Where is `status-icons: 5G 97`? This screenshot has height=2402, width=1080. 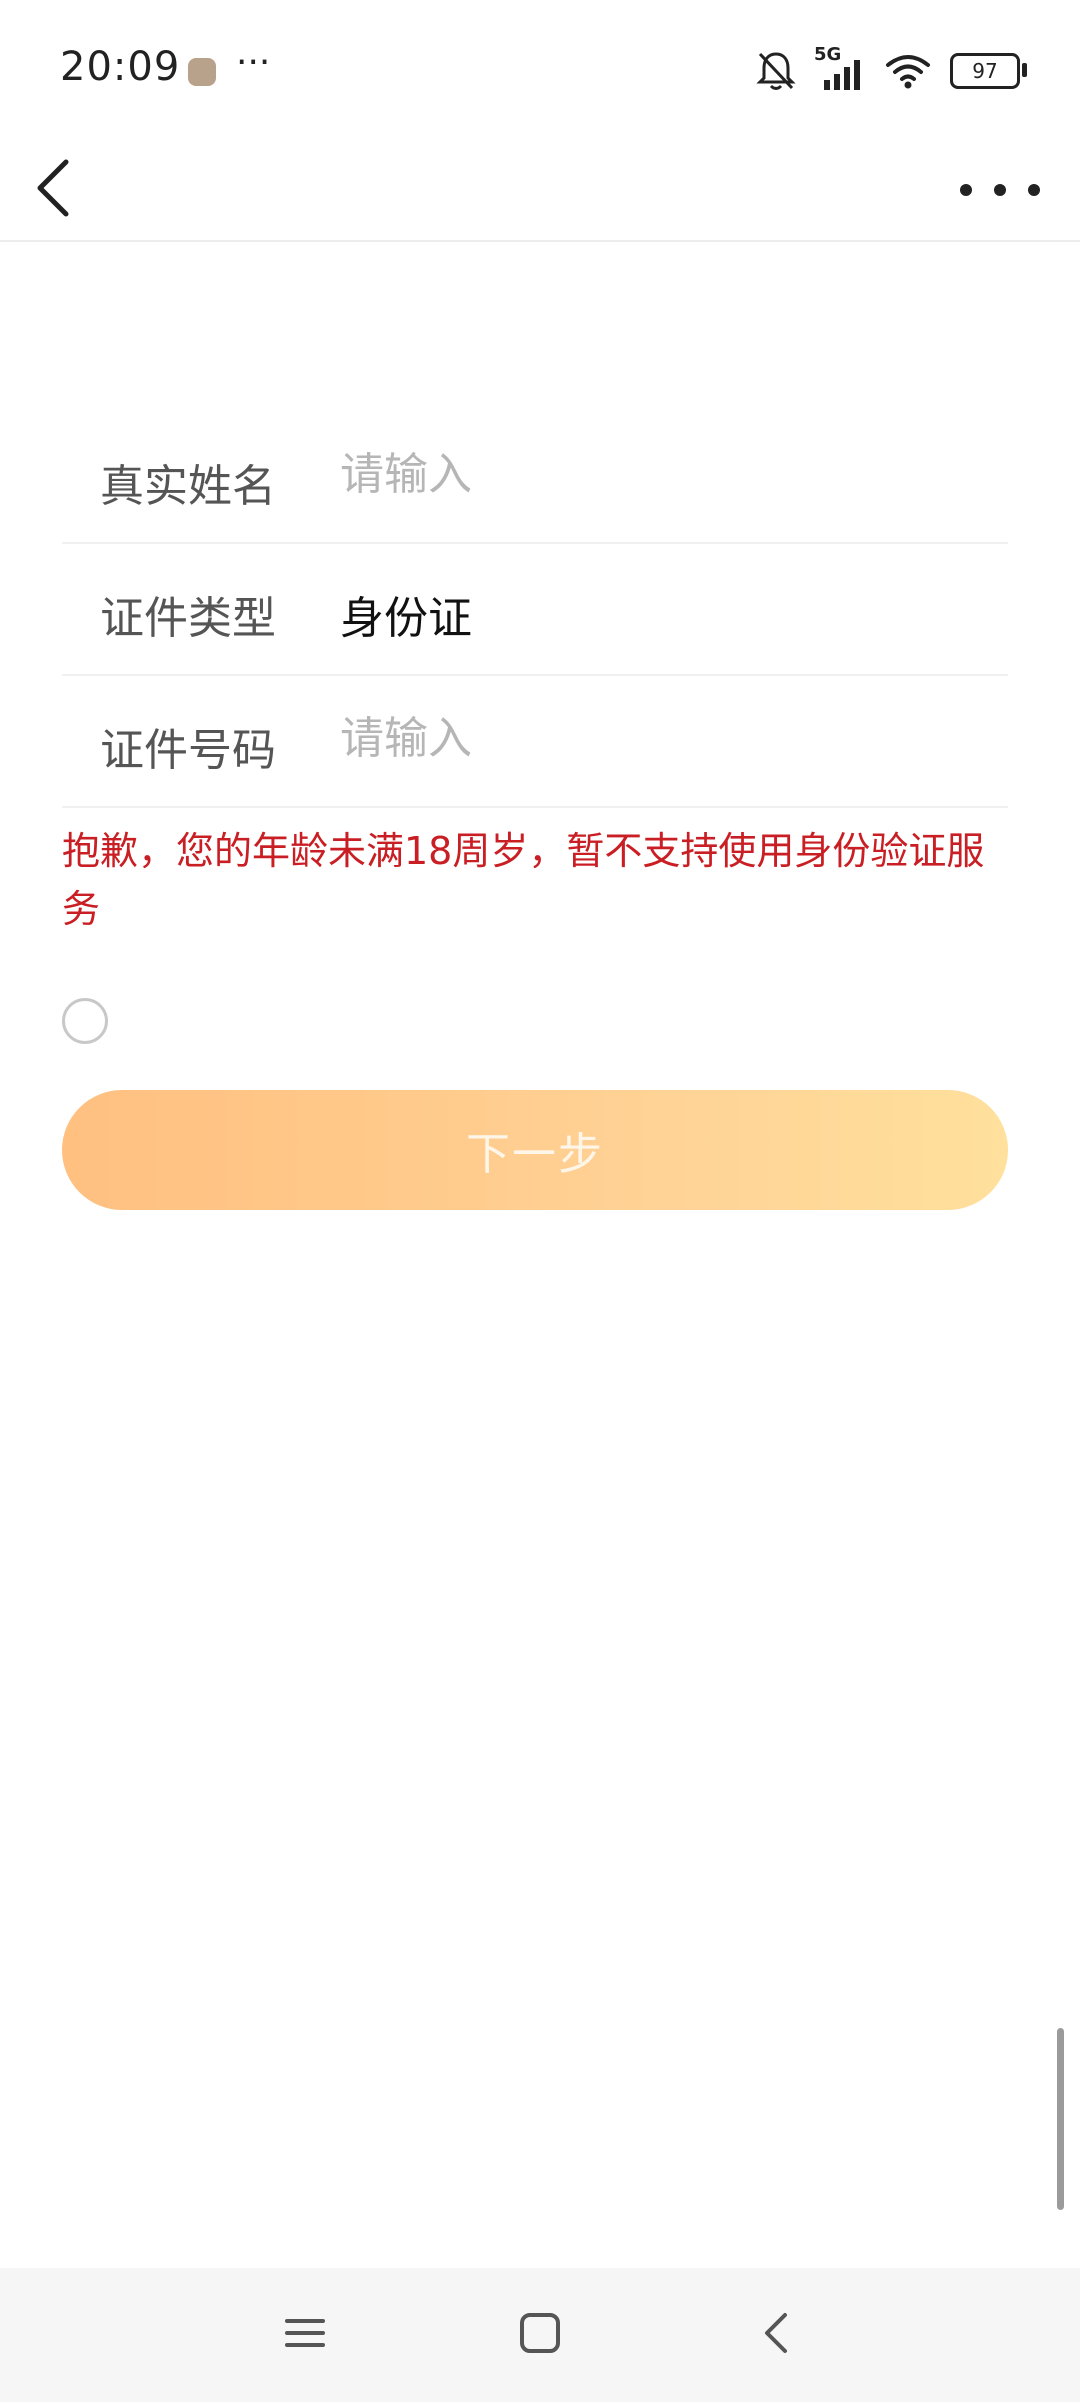
status-icons: 5G 97 is located at coordinates (891, 70).